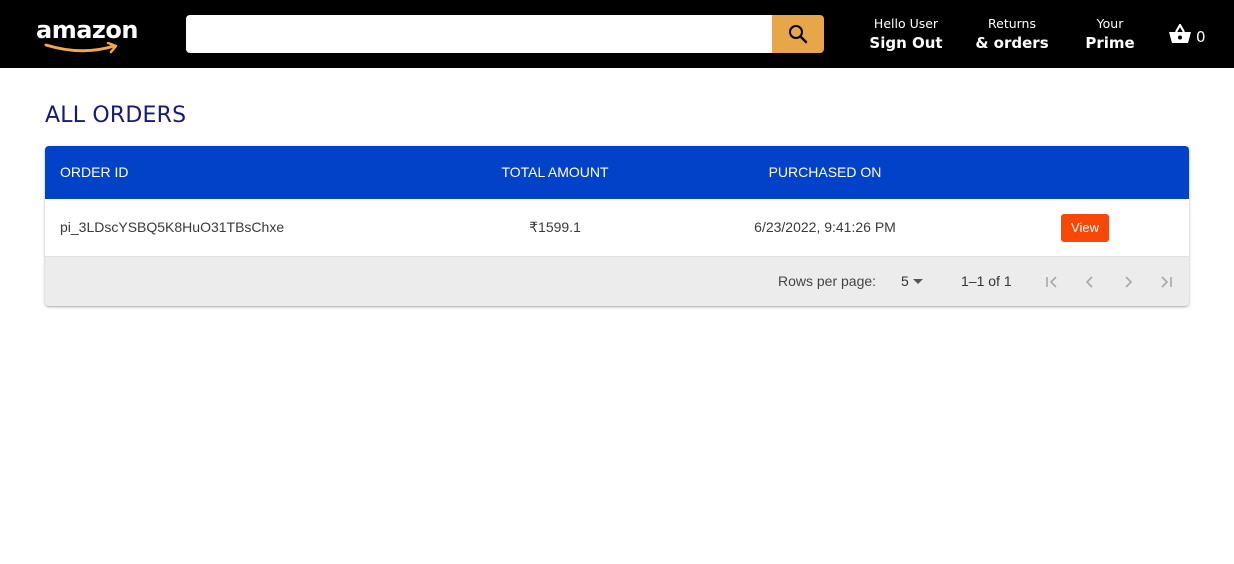 The width and height of the screenshot is (1234, 564). I want to click on search-bar, so click(505, 34).